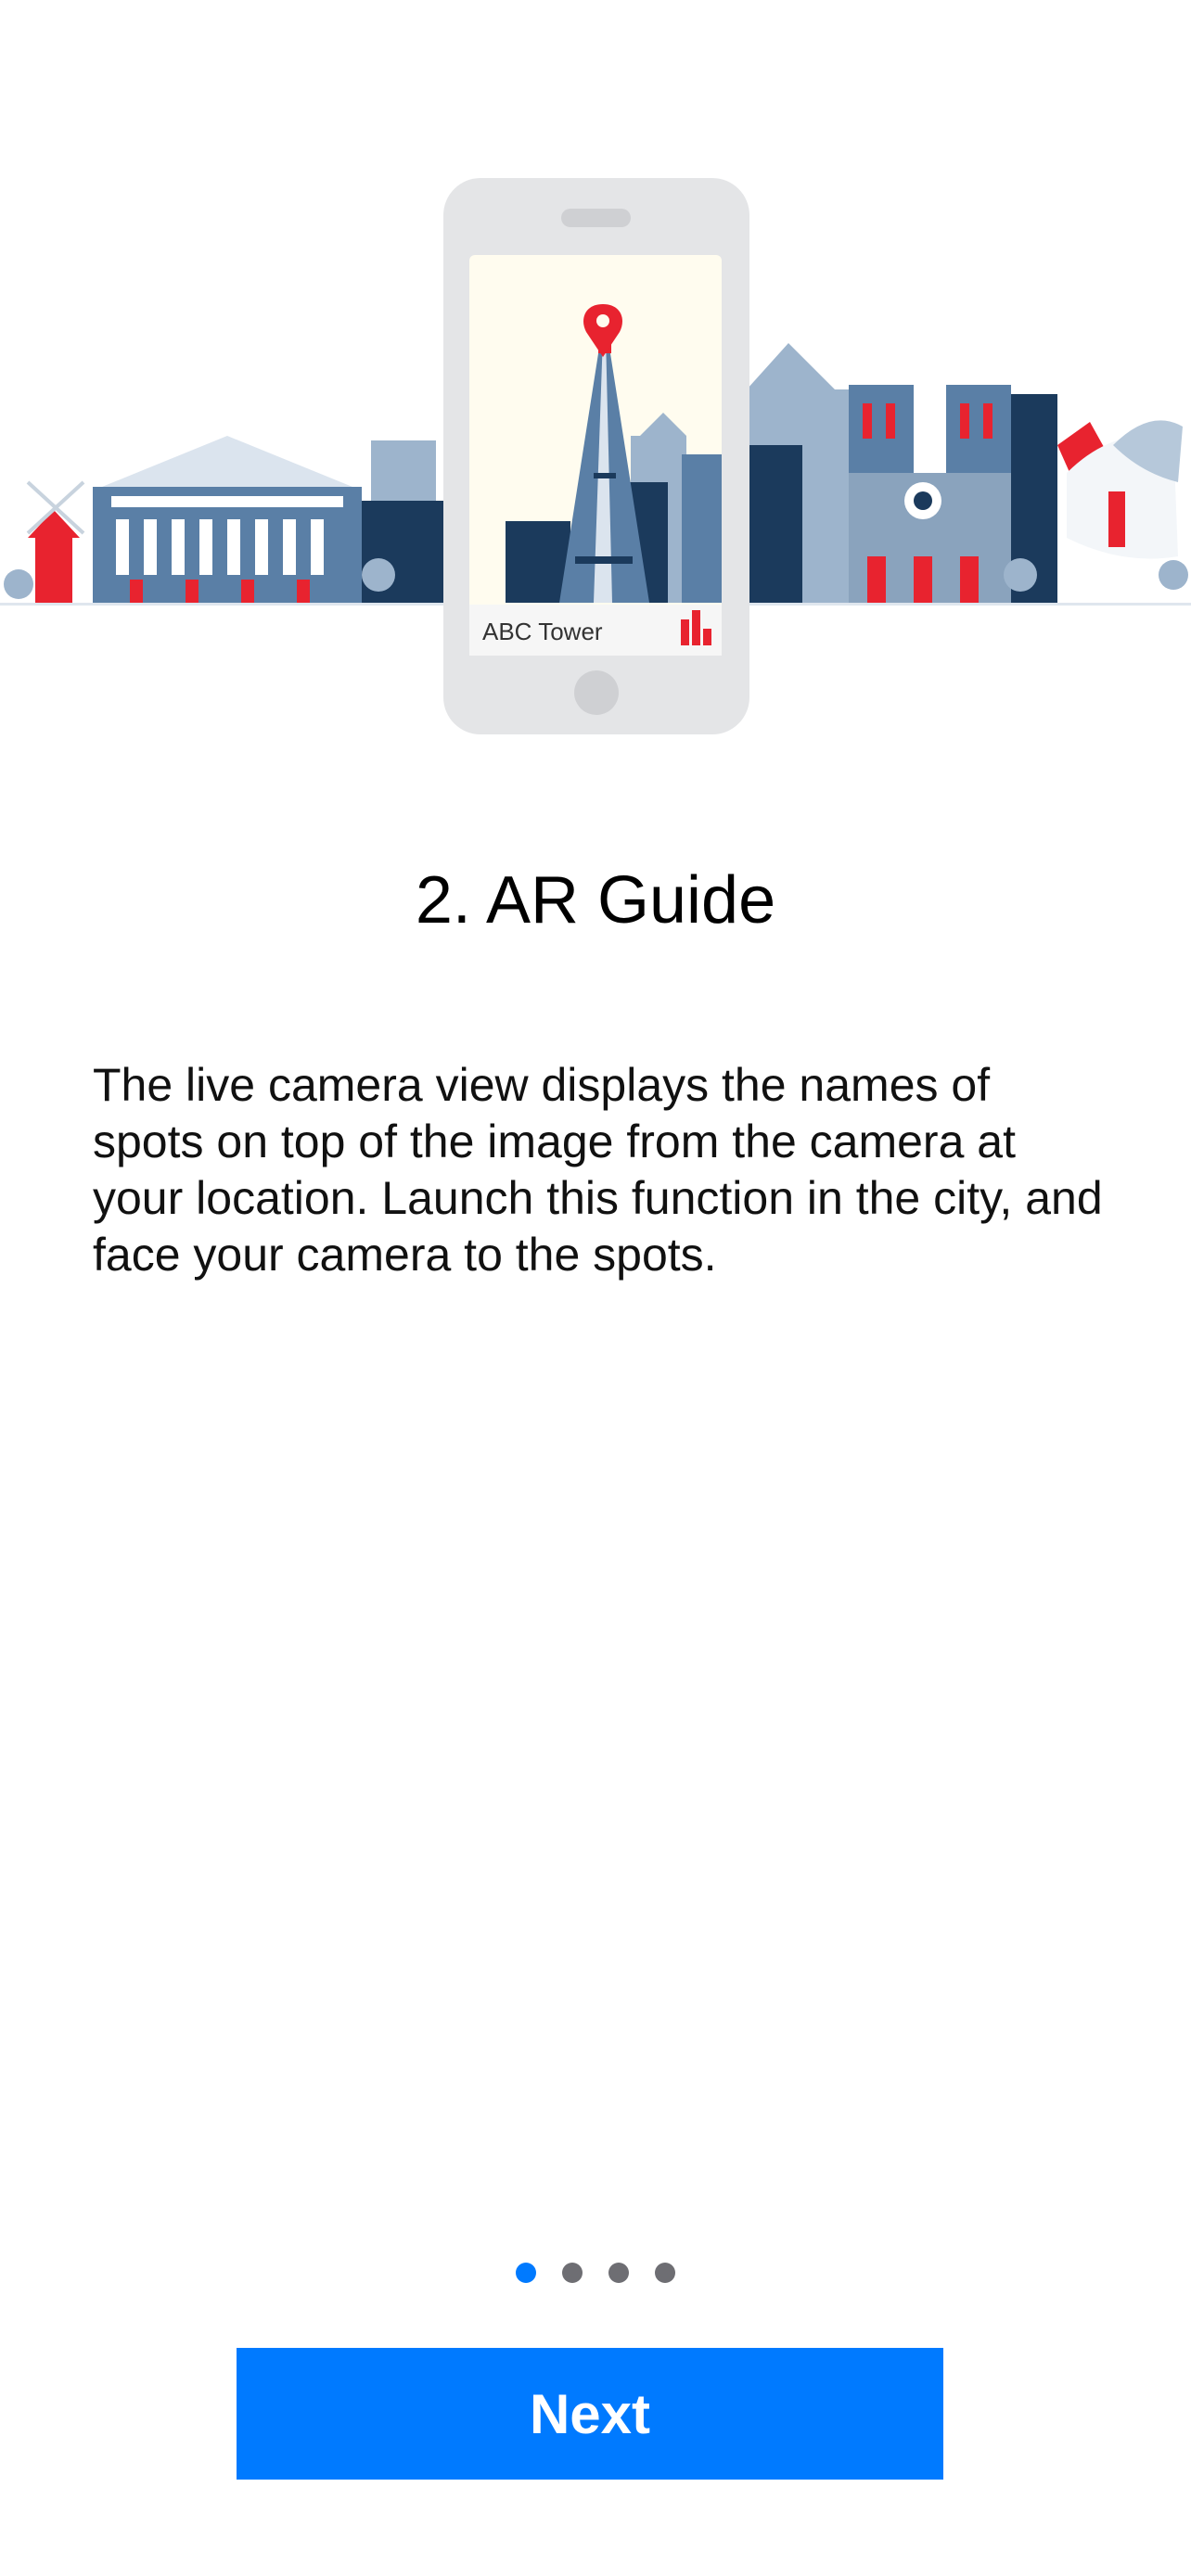  I want to click on next-button: Next, so click(590, 2414).